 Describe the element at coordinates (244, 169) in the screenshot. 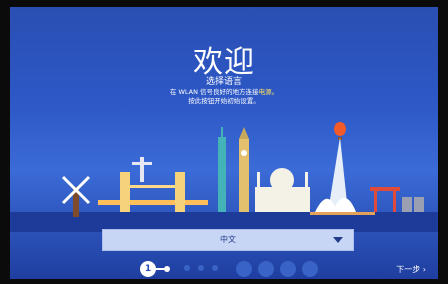

I see `big-ben-icon` at that location.